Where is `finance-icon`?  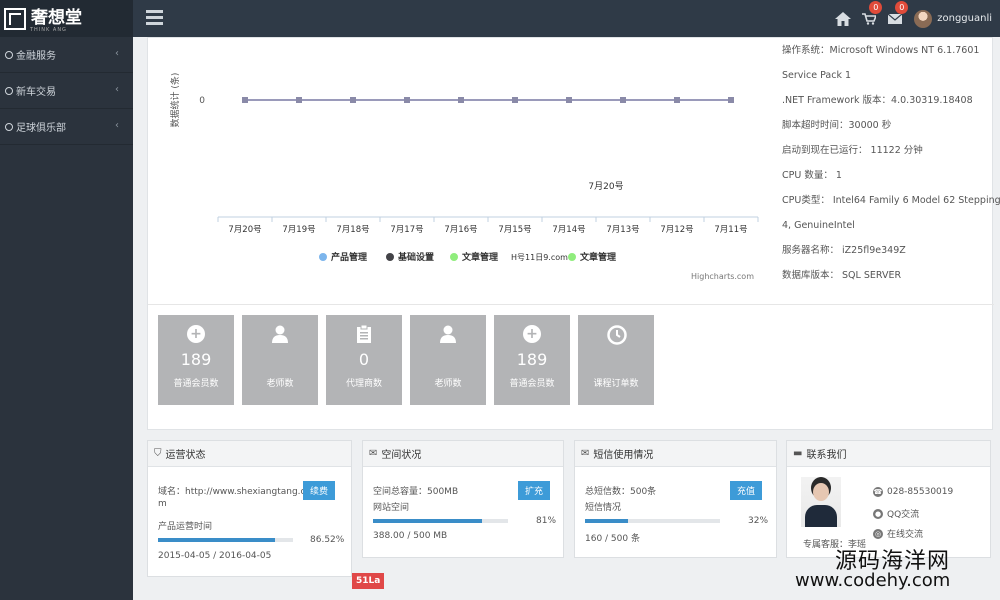
finance-icon is located at coordinates (9, 54).